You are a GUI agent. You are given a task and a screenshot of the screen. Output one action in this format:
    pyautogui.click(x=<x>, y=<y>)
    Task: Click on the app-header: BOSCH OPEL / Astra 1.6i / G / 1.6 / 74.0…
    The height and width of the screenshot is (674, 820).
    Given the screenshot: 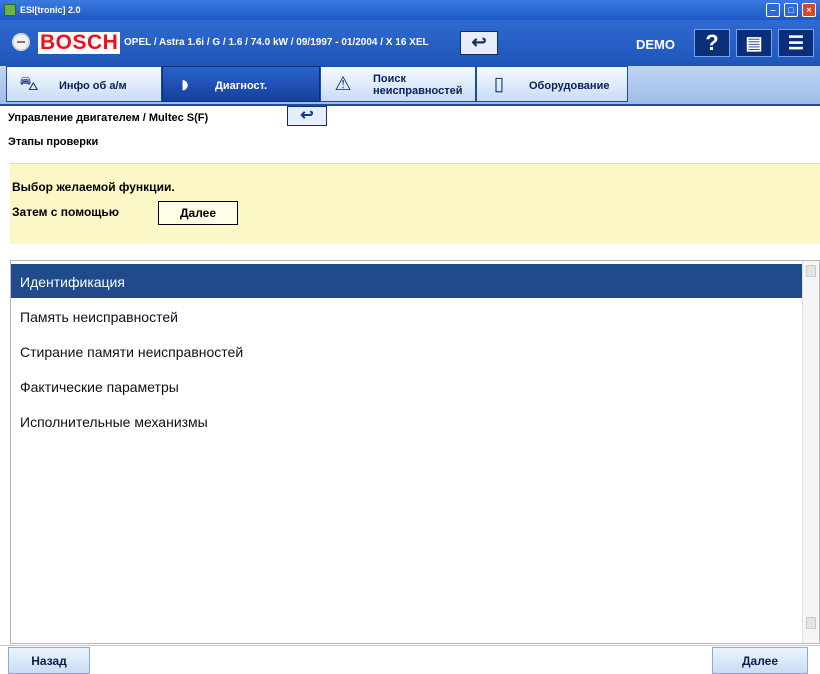 What is the action you would take?
    pyautogui.click(x=410, y=43)
    